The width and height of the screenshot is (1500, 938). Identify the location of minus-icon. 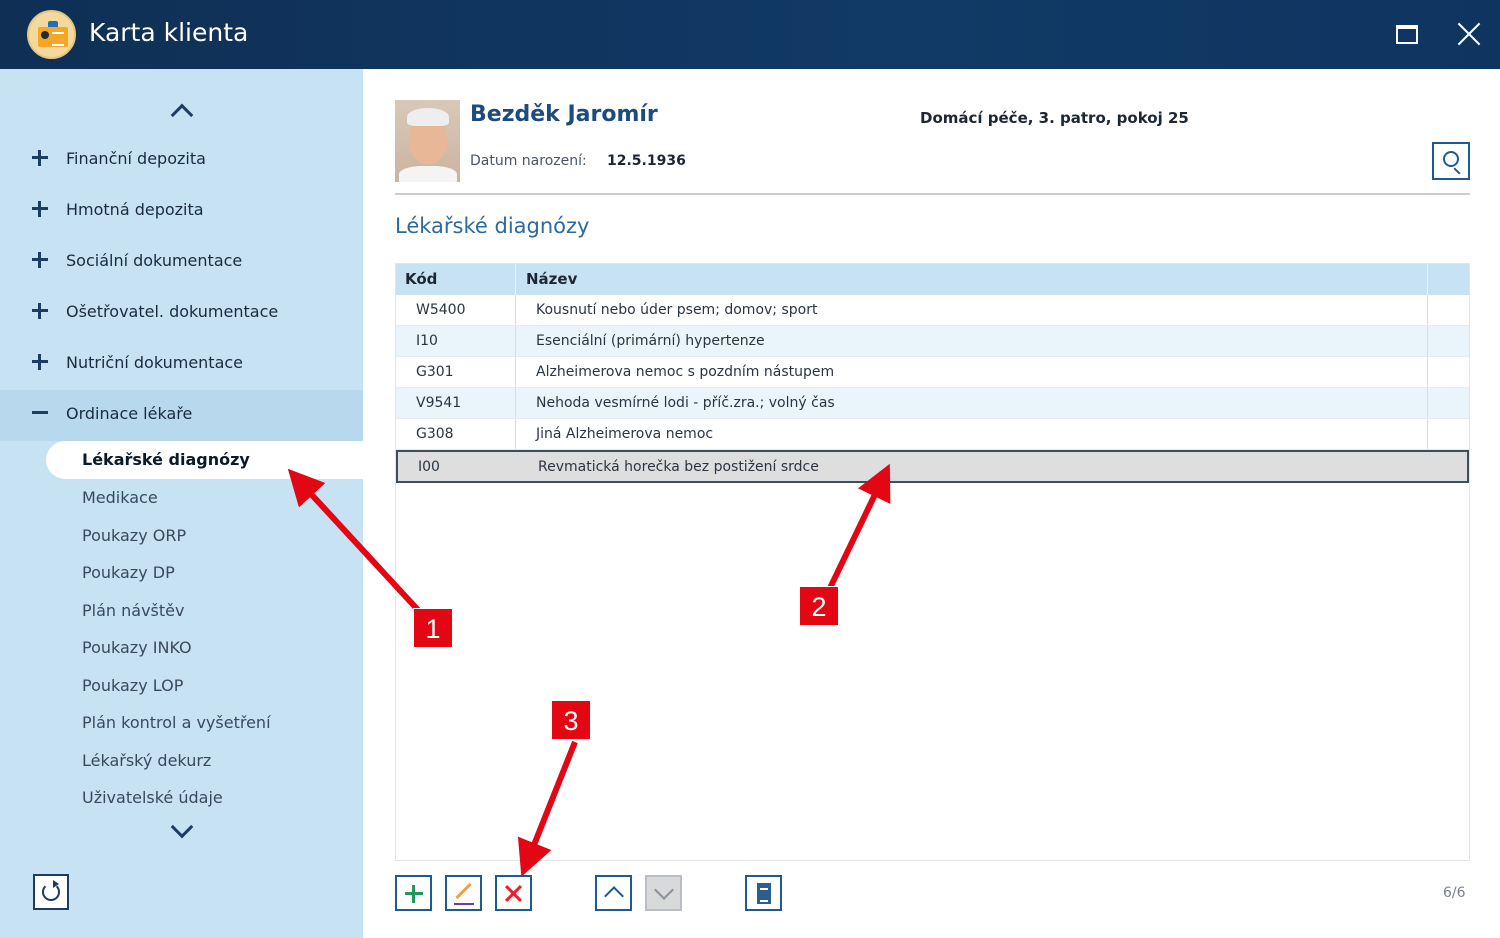
(40, 413).